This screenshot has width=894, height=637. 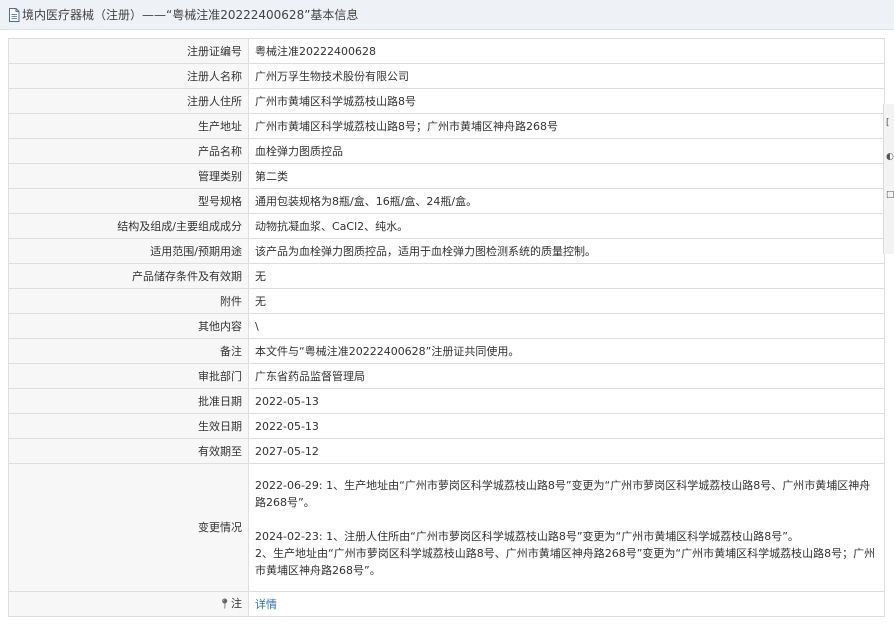 I want to click on table-row: 审批部门 广东省药品监督管理局, so click(x=446, y=376).